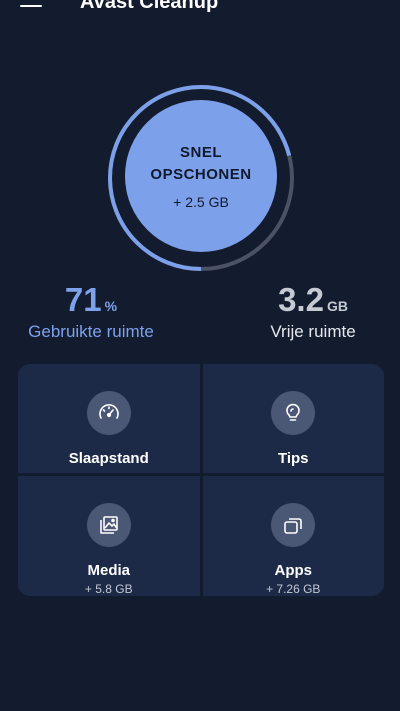 This screenshot has width=400, height=711. I want to click on quick-clean-button: SNEL OPSCHONEN + 2.5 GB, so click(201, 176).